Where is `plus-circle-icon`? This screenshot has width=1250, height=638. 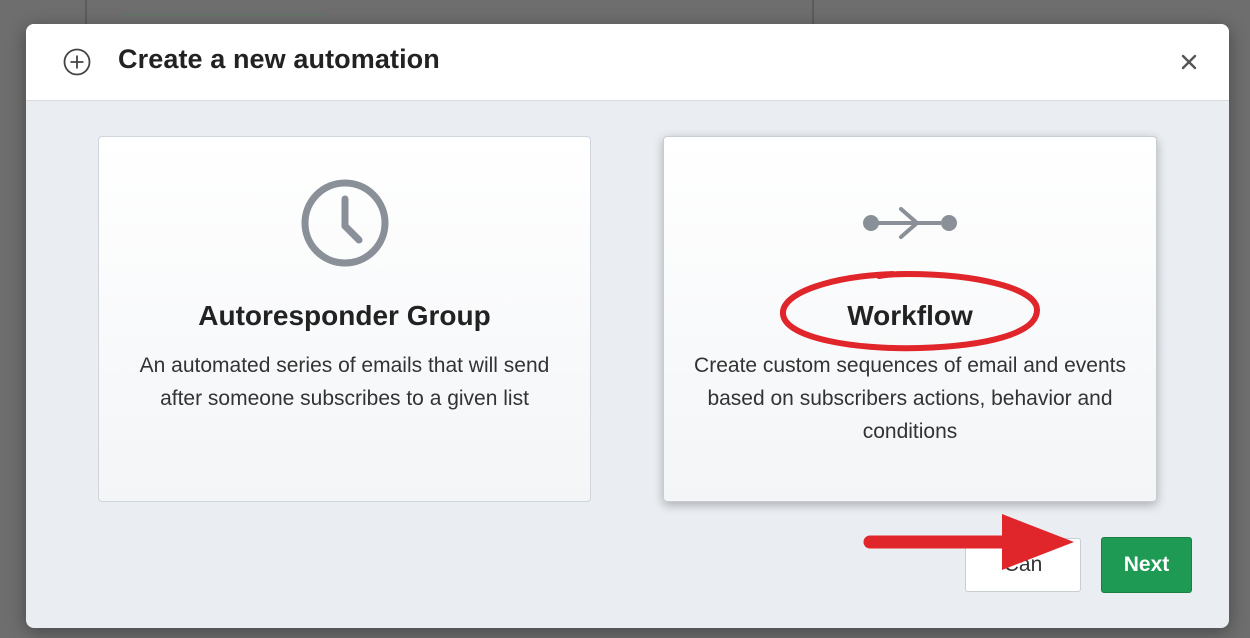 plus-circle-icon is located at coordinates (77, 62).